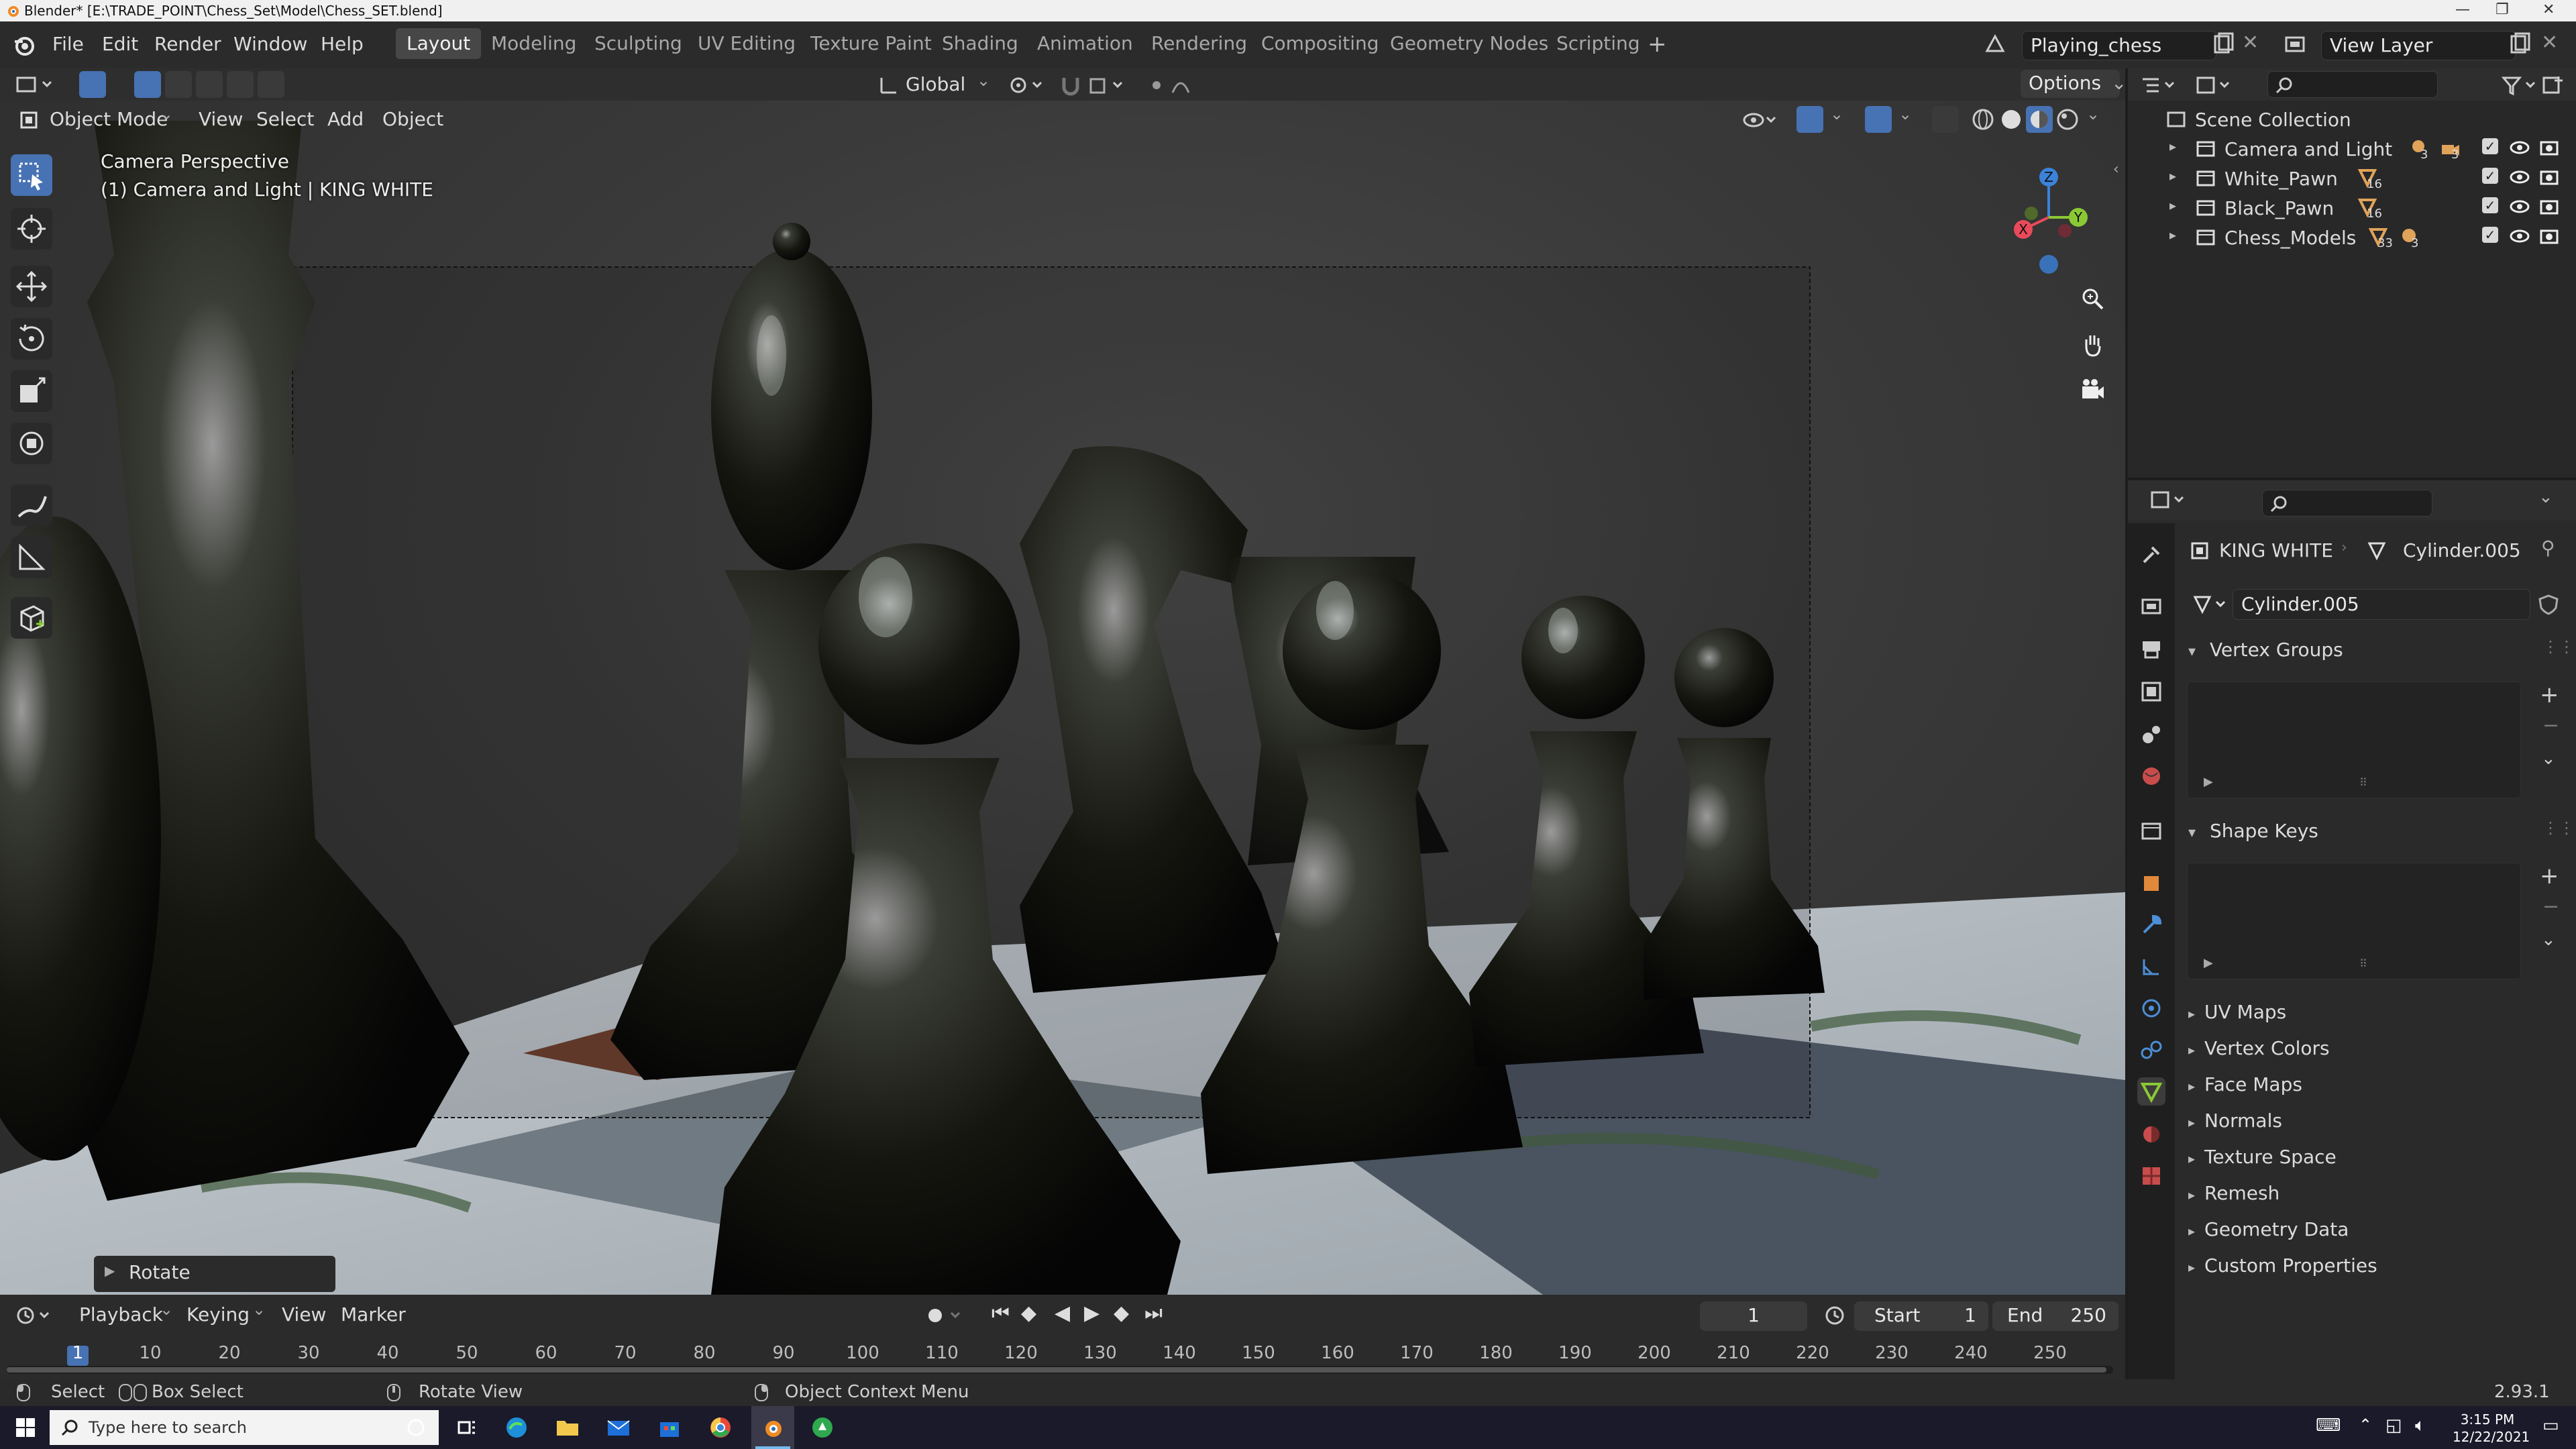 The width and height of the screenshot is (2576, 1449). I want to click on gizmo-z-axis: Z, so click(2048, 177).